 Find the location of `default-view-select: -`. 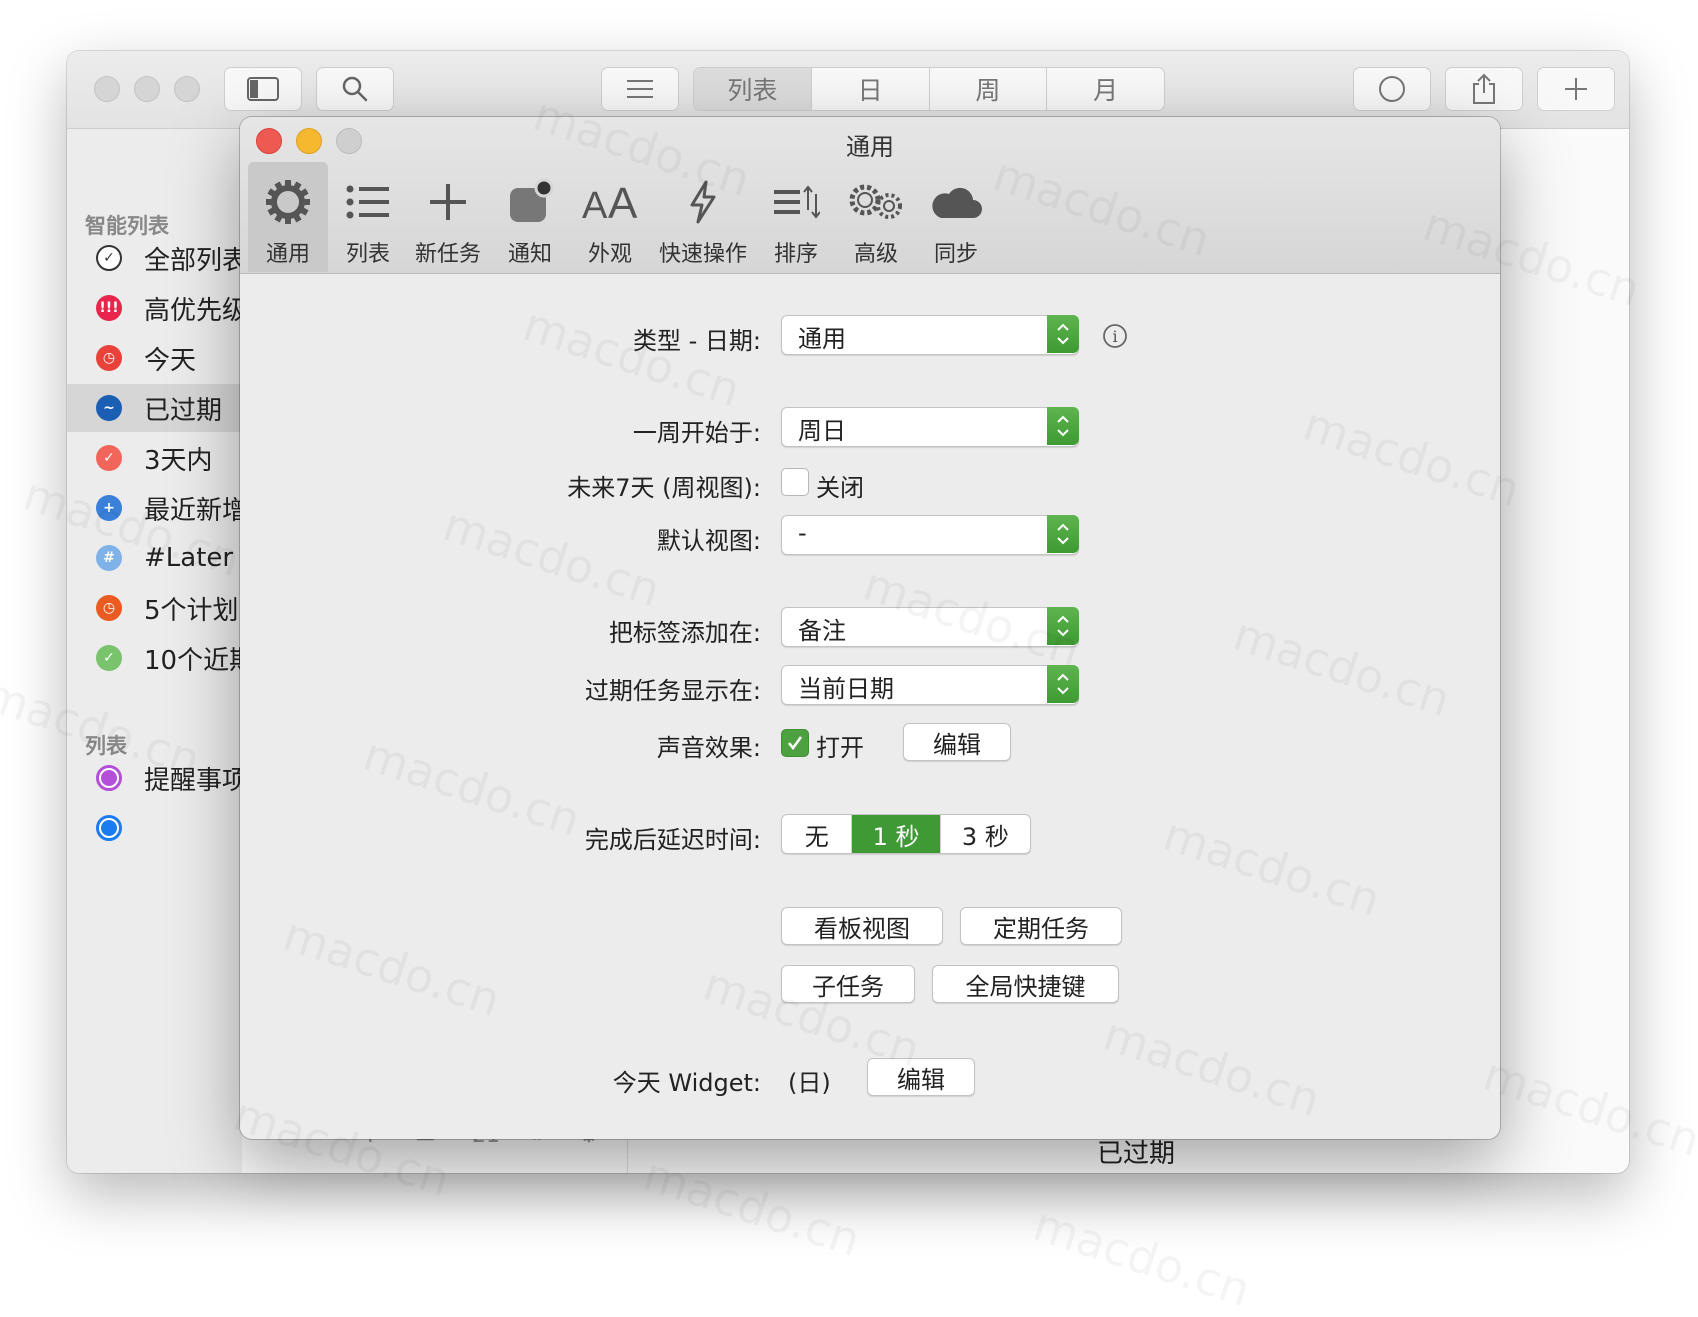

default-view-select: - is located at coordinates (930, 535).